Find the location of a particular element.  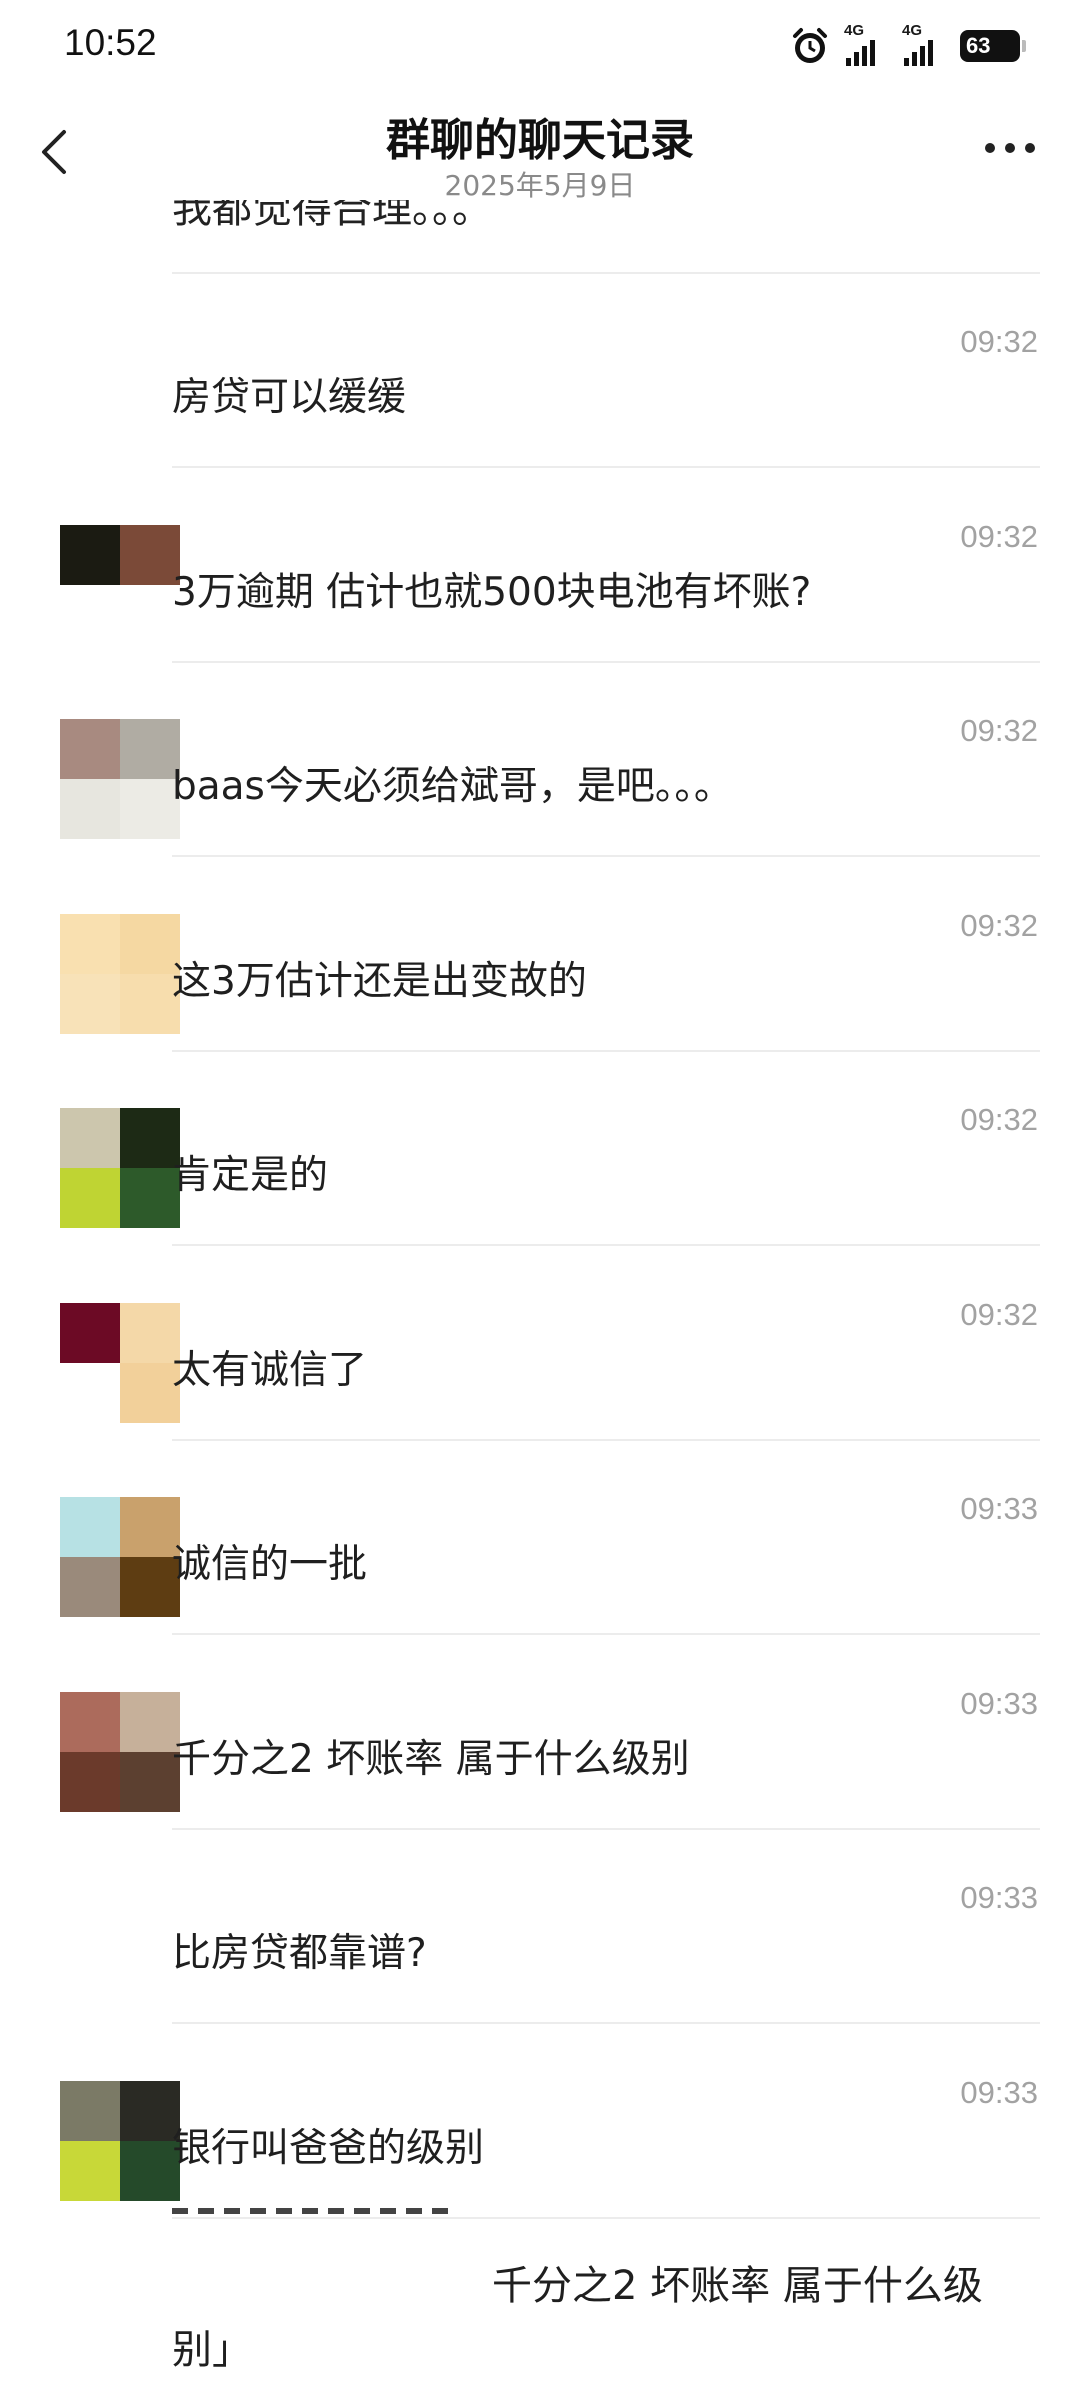

alarm-clock-icon is located at coordinates (810, 45).